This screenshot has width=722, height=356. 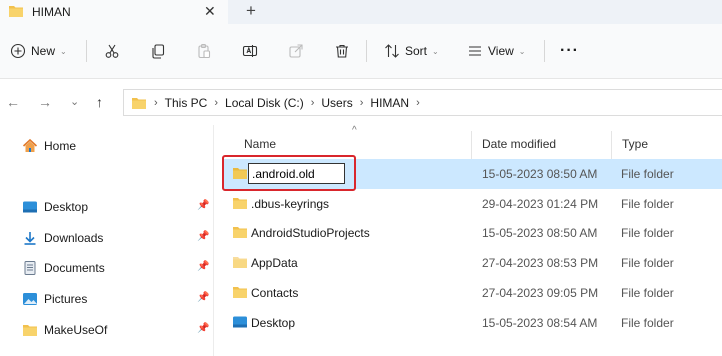 I want to click on breadcrumb-local-disk: Local Disk (C:), so click(x=264, y=103).